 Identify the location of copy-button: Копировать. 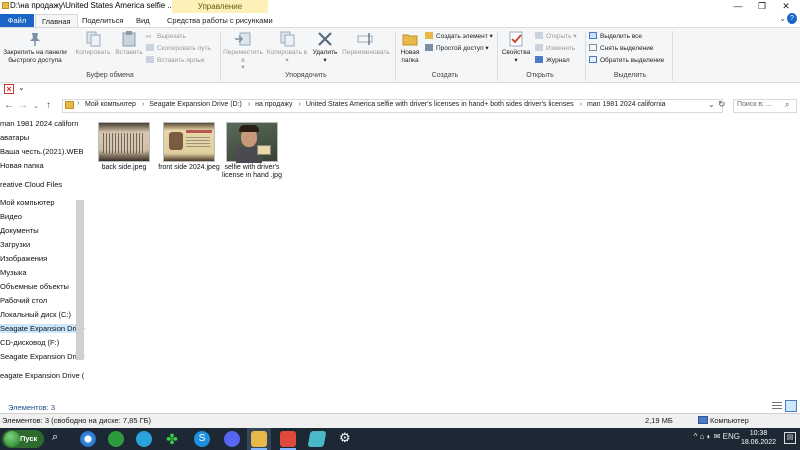
(93, 44).